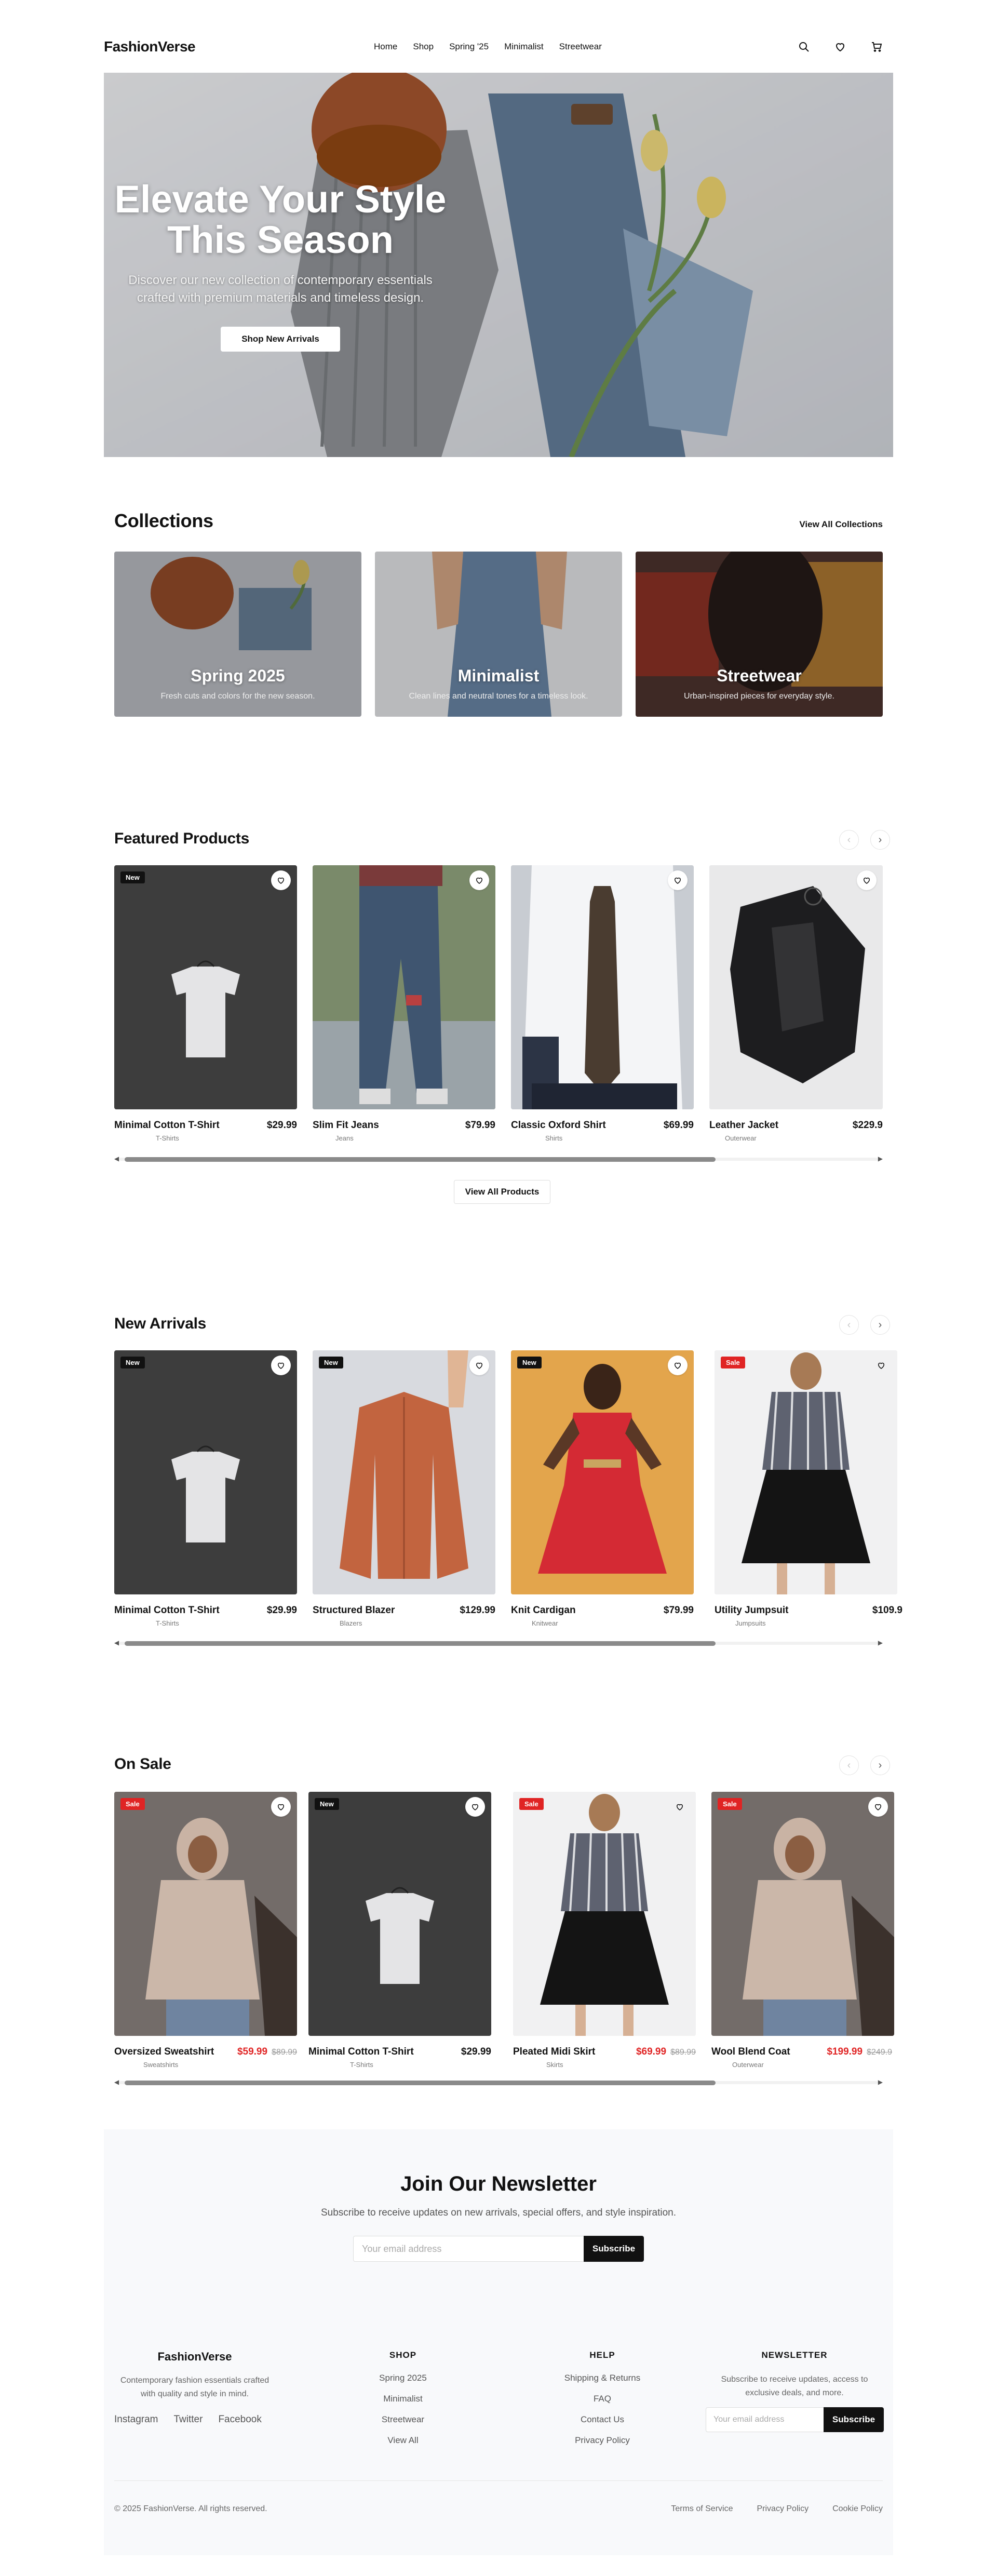 This screenshot has height=2576, width=997. What do you see at coordinates (808, 1489) in the screenshot?
I see `product-card: Sale Utility Jumpsuit Jumpsuits $109.9` at bounding box center [808, 1489].